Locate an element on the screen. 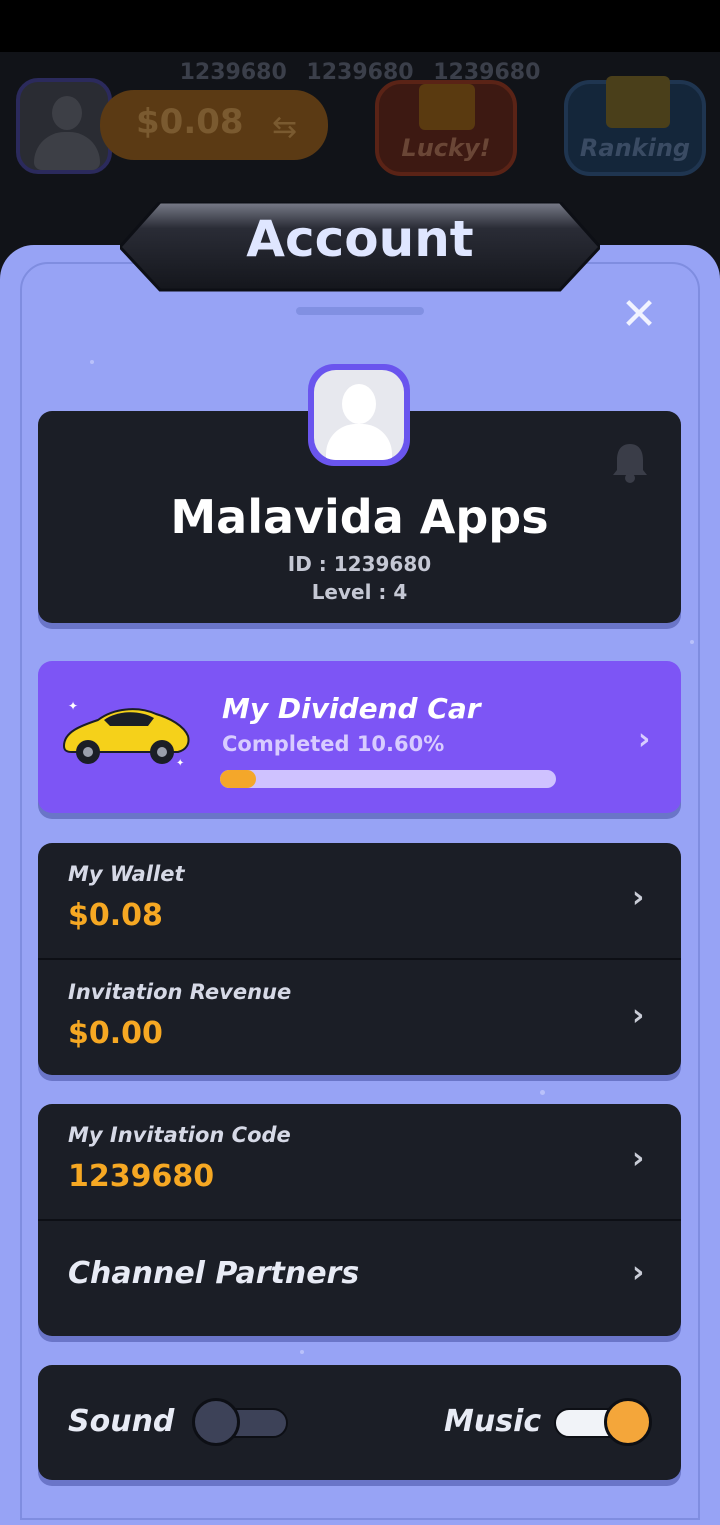 This screenshot has width=720, height=1525. sound-toggle-knob is located at coordinates (216, 1422).